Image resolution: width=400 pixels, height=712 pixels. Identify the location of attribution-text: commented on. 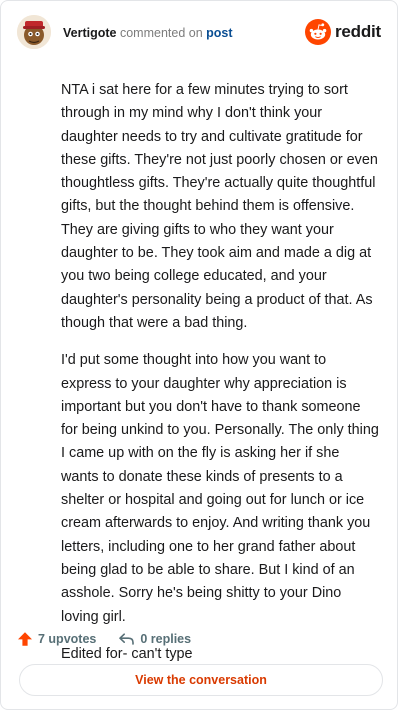
(161, 33).